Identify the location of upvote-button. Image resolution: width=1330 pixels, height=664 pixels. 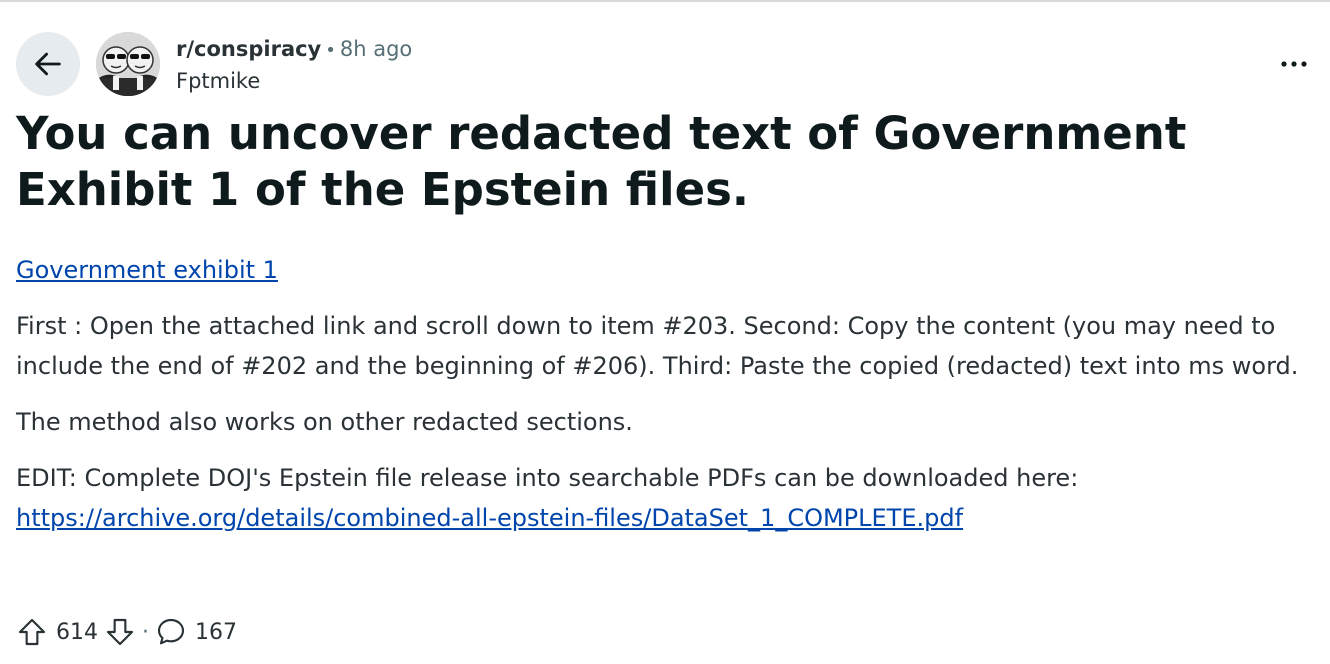
(32, 632).